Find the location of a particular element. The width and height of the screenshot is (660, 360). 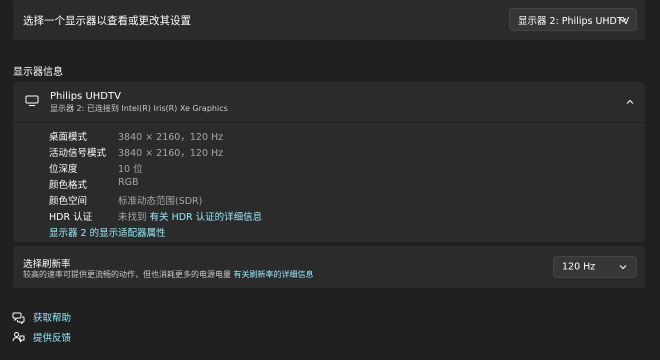

info-key: 活动信号模式 is located at coordinates (78, 153).